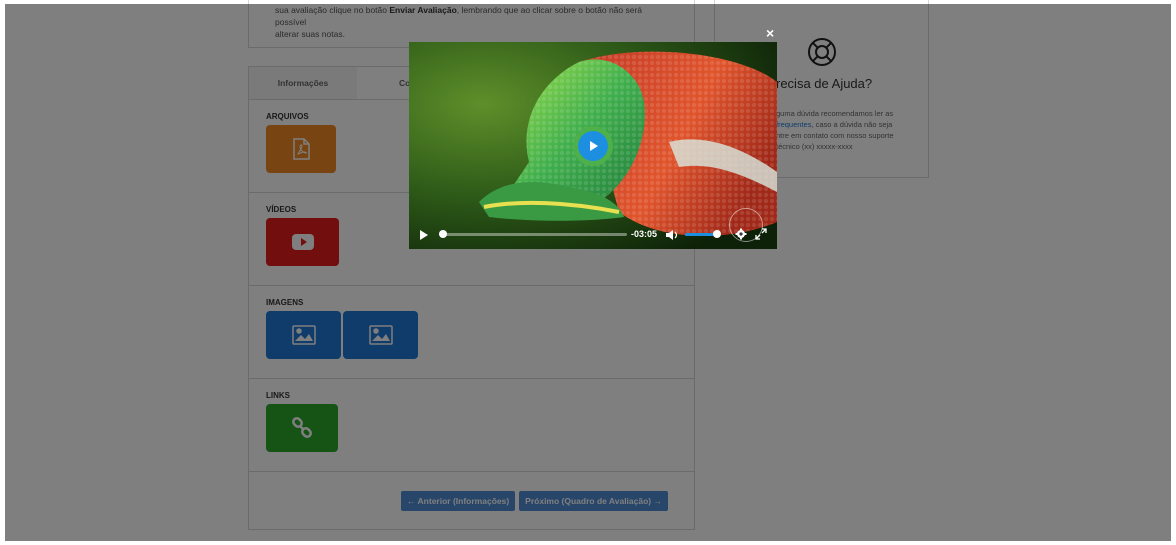  I want to click on fullscreen-icon, so click(761, 234).